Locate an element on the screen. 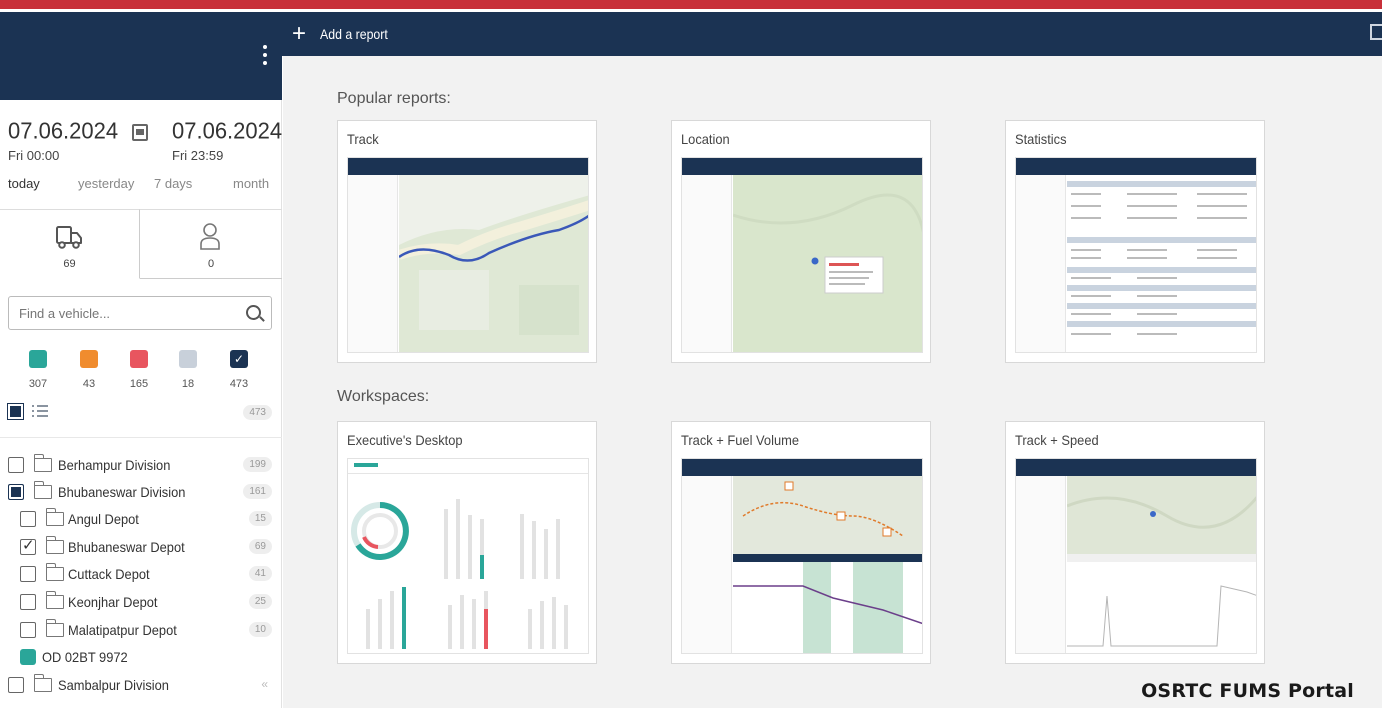  tree-row-bhubaneswar-depot: Bhubaneswar Depot 69 is located at coordinates (141, 547).